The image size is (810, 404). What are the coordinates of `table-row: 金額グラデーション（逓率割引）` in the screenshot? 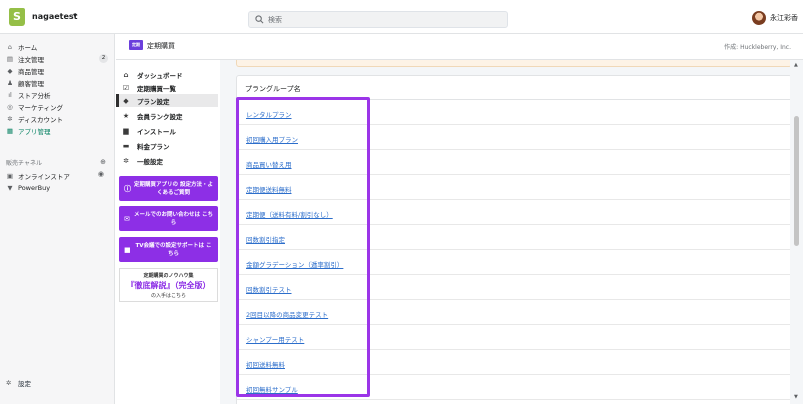 It's located at (514, 262).